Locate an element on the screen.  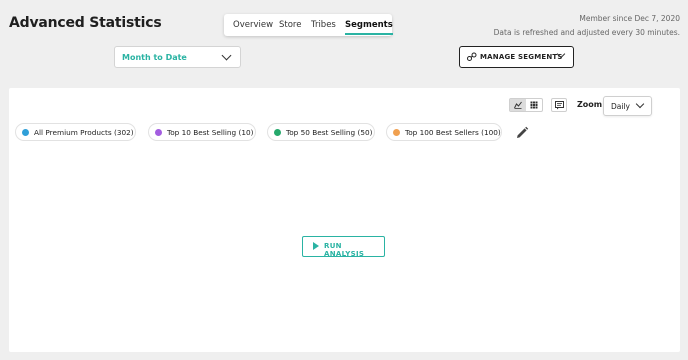
segment-label: All Premium Products (302) is located at coordinates (84, 132).